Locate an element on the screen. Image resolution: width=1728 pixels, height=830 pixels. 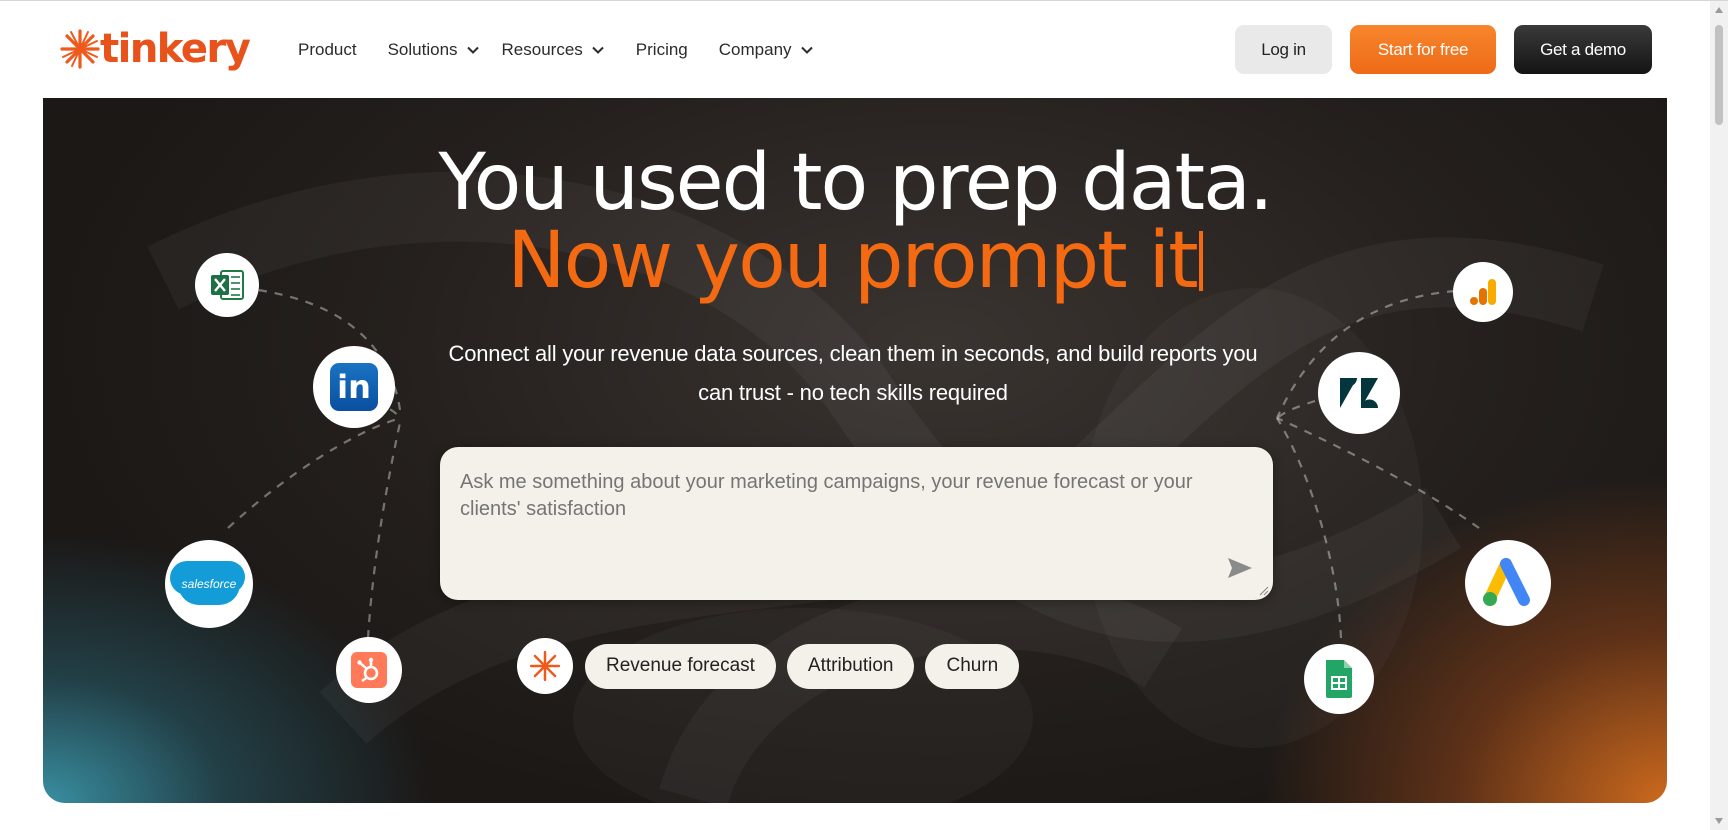
page-scrollbar is located at coordinates (1719, 415).